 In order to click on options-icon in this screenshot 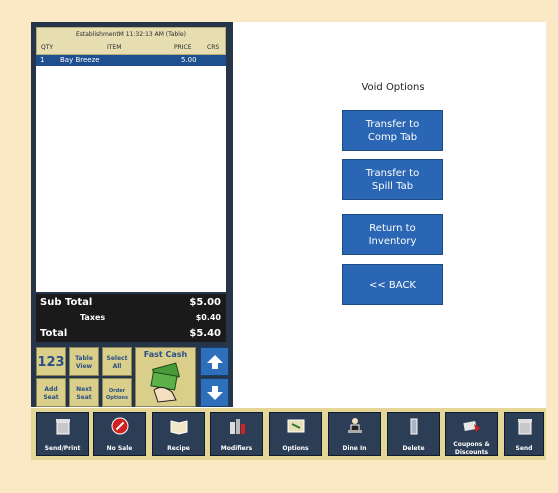, I will do `click(296, 426)`.